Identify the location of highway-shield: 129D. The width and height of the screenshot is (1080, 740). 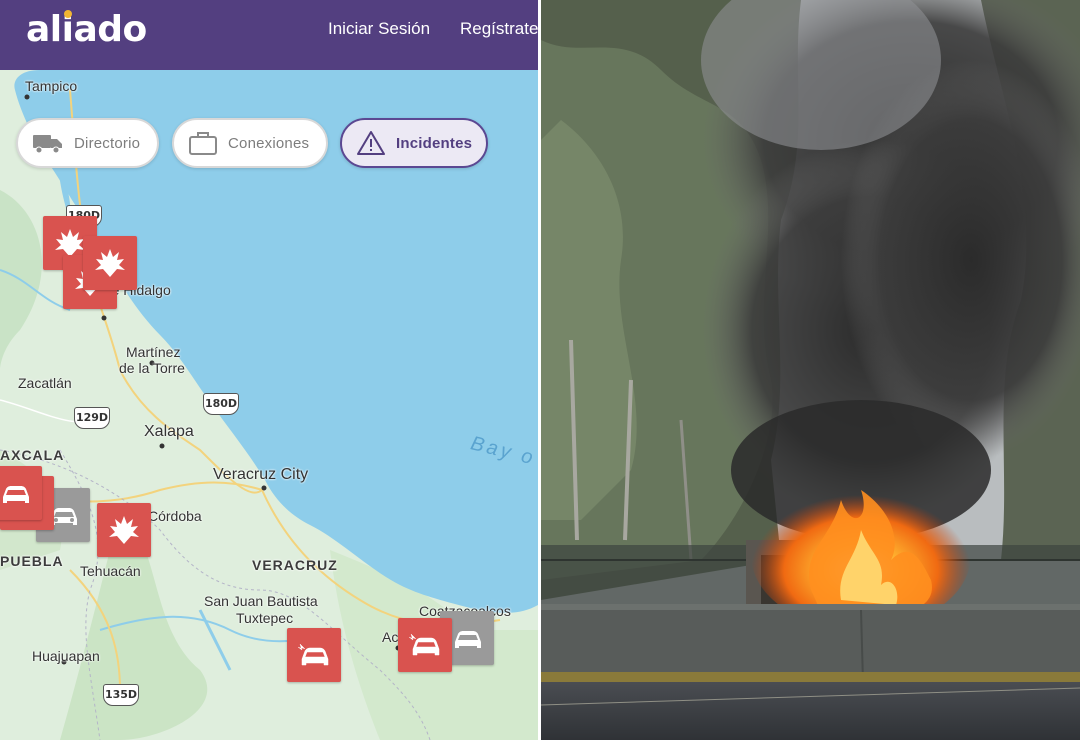
(92, 418).